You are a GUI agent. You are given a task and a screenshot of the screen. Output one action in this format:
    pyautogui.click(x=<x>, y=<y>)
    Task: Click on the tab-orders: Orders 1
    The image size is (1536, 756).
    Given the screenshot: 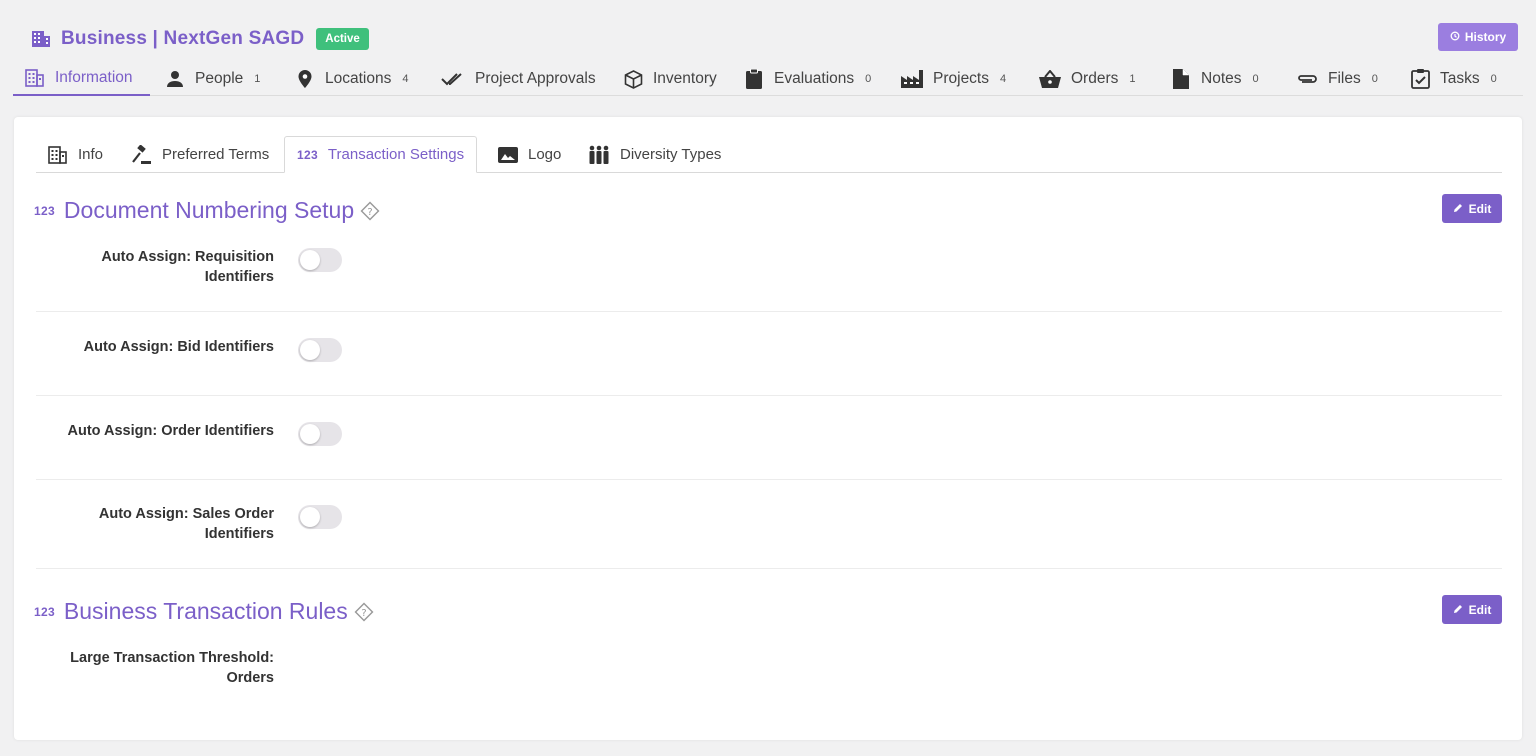 What is the action you would take?
    pyautogui.click(x=1087, y=79)
    